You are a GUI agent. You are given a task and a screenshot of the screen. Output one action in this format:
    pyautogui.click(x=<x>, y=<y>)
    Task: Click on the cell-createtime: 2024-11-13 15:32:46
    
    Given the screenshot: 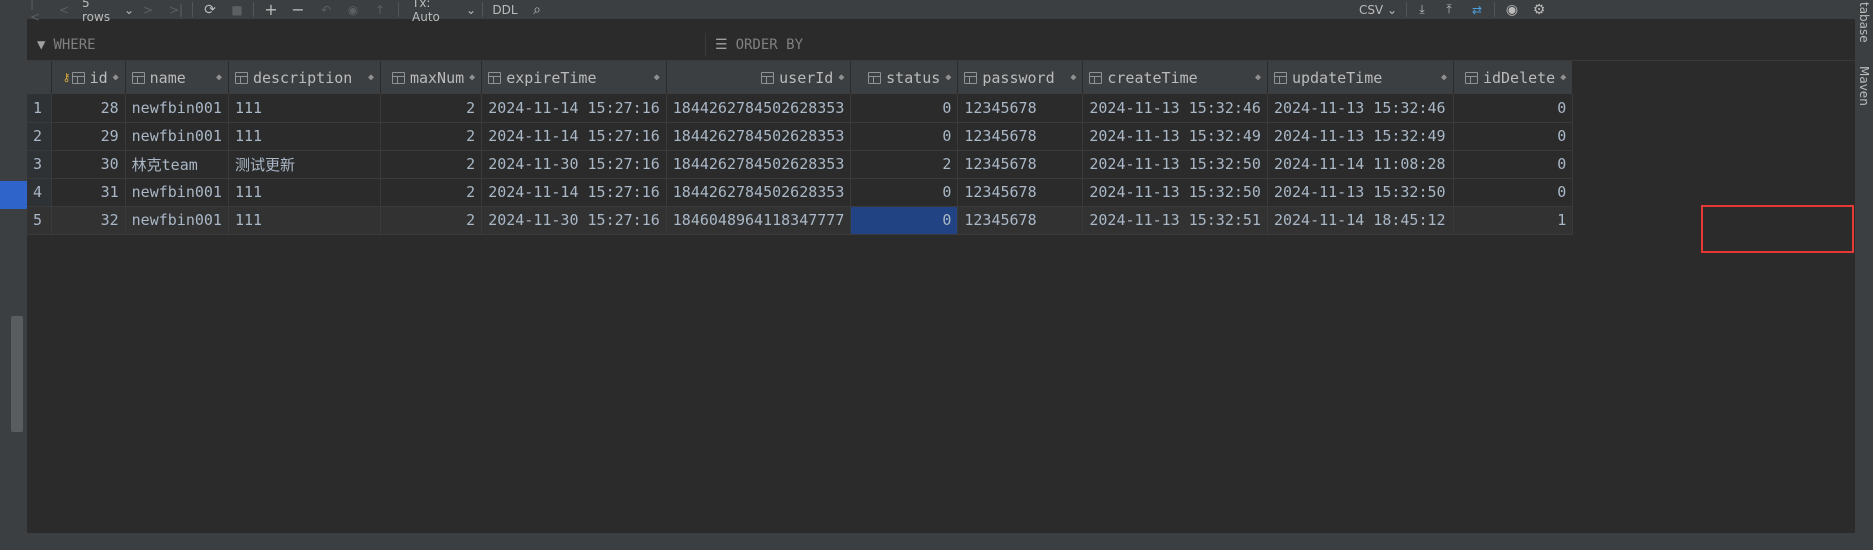 What is the action you would take?
    pyautogui.click(x=1175, y=108)
    